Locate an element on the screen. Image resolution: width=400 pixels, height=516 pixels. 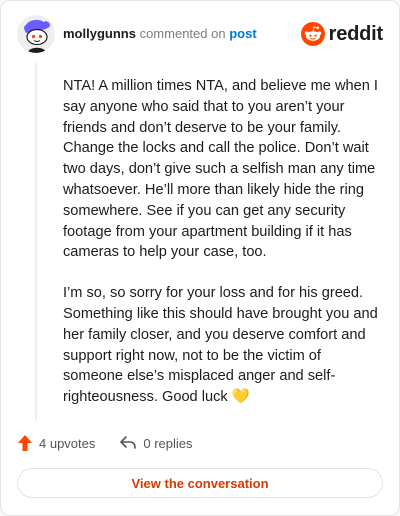
reply-arrow-icon is located at coordinates (128, 442).